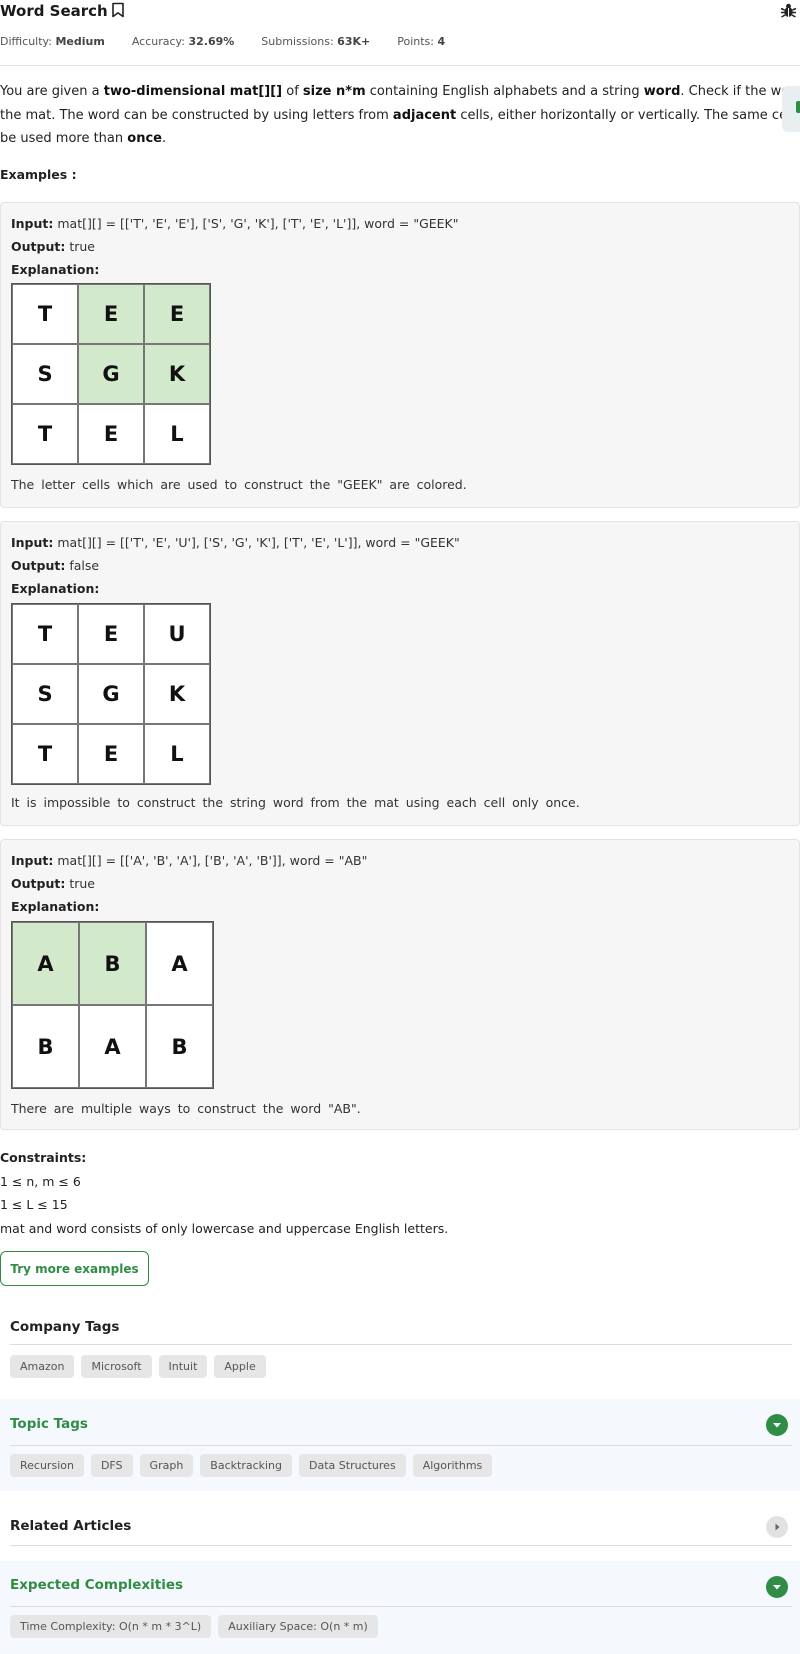 The width and height of the screenshot is (800, 1654). What do you see at coordinates (45, 963) in the screenshot?
I see `grid-cell-highlighted: A` at bounding box center [45, 963].